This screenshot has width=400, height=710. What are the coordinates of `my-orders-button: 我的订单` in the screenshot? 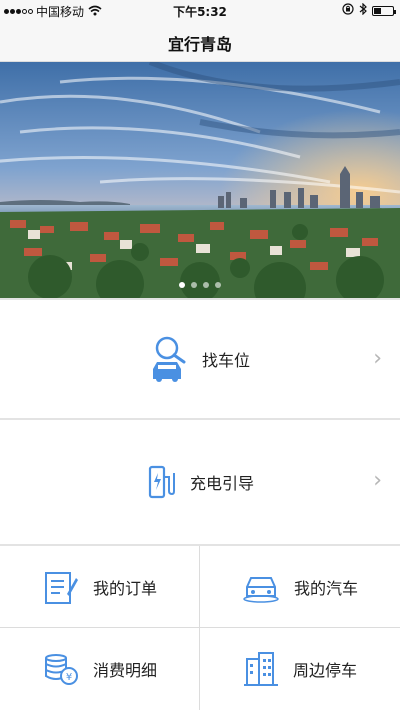 It's located at (100, 587).